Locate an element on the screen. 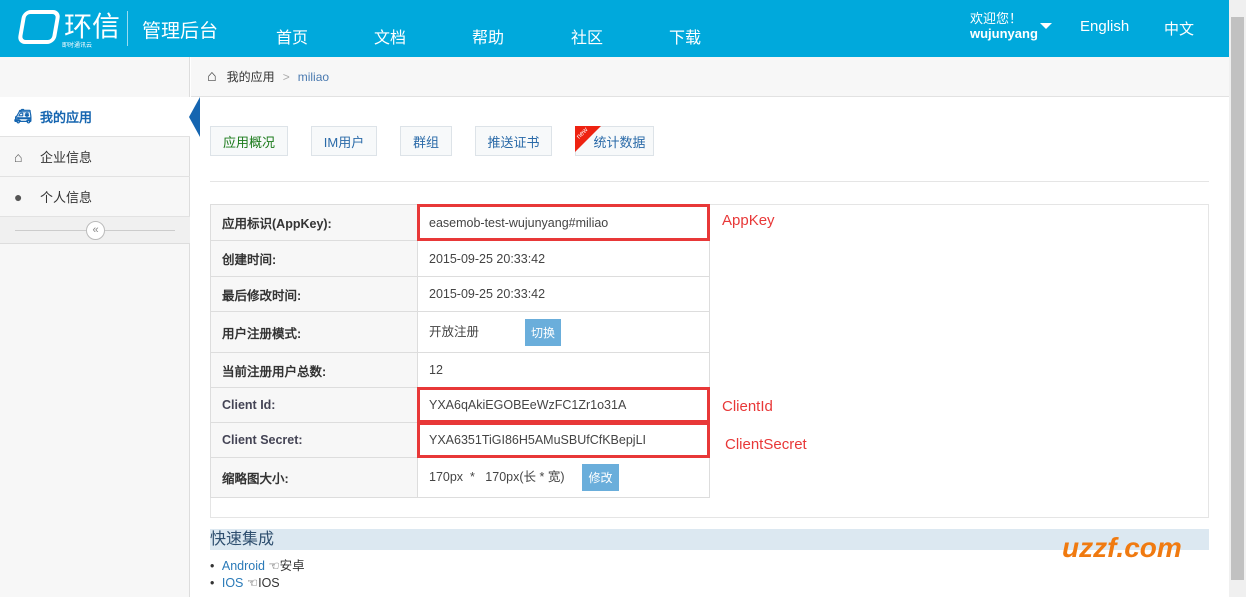  quick-integration-title: 快速集成 is located at coordinates (709, 539).